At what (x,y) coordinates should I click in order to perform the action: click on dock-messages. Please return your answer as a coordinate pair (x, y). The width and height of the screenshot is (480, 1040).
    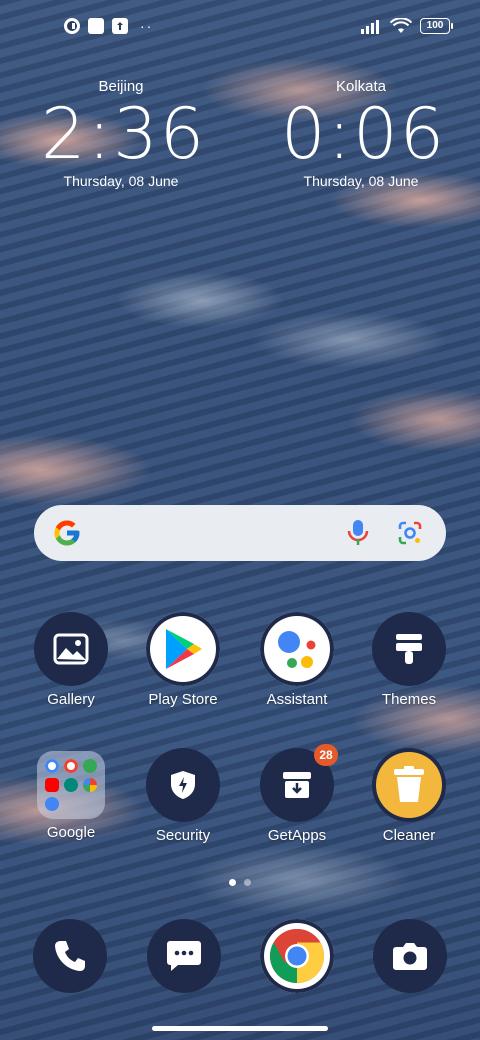
    Looking at the image, I should click on (184, 956).